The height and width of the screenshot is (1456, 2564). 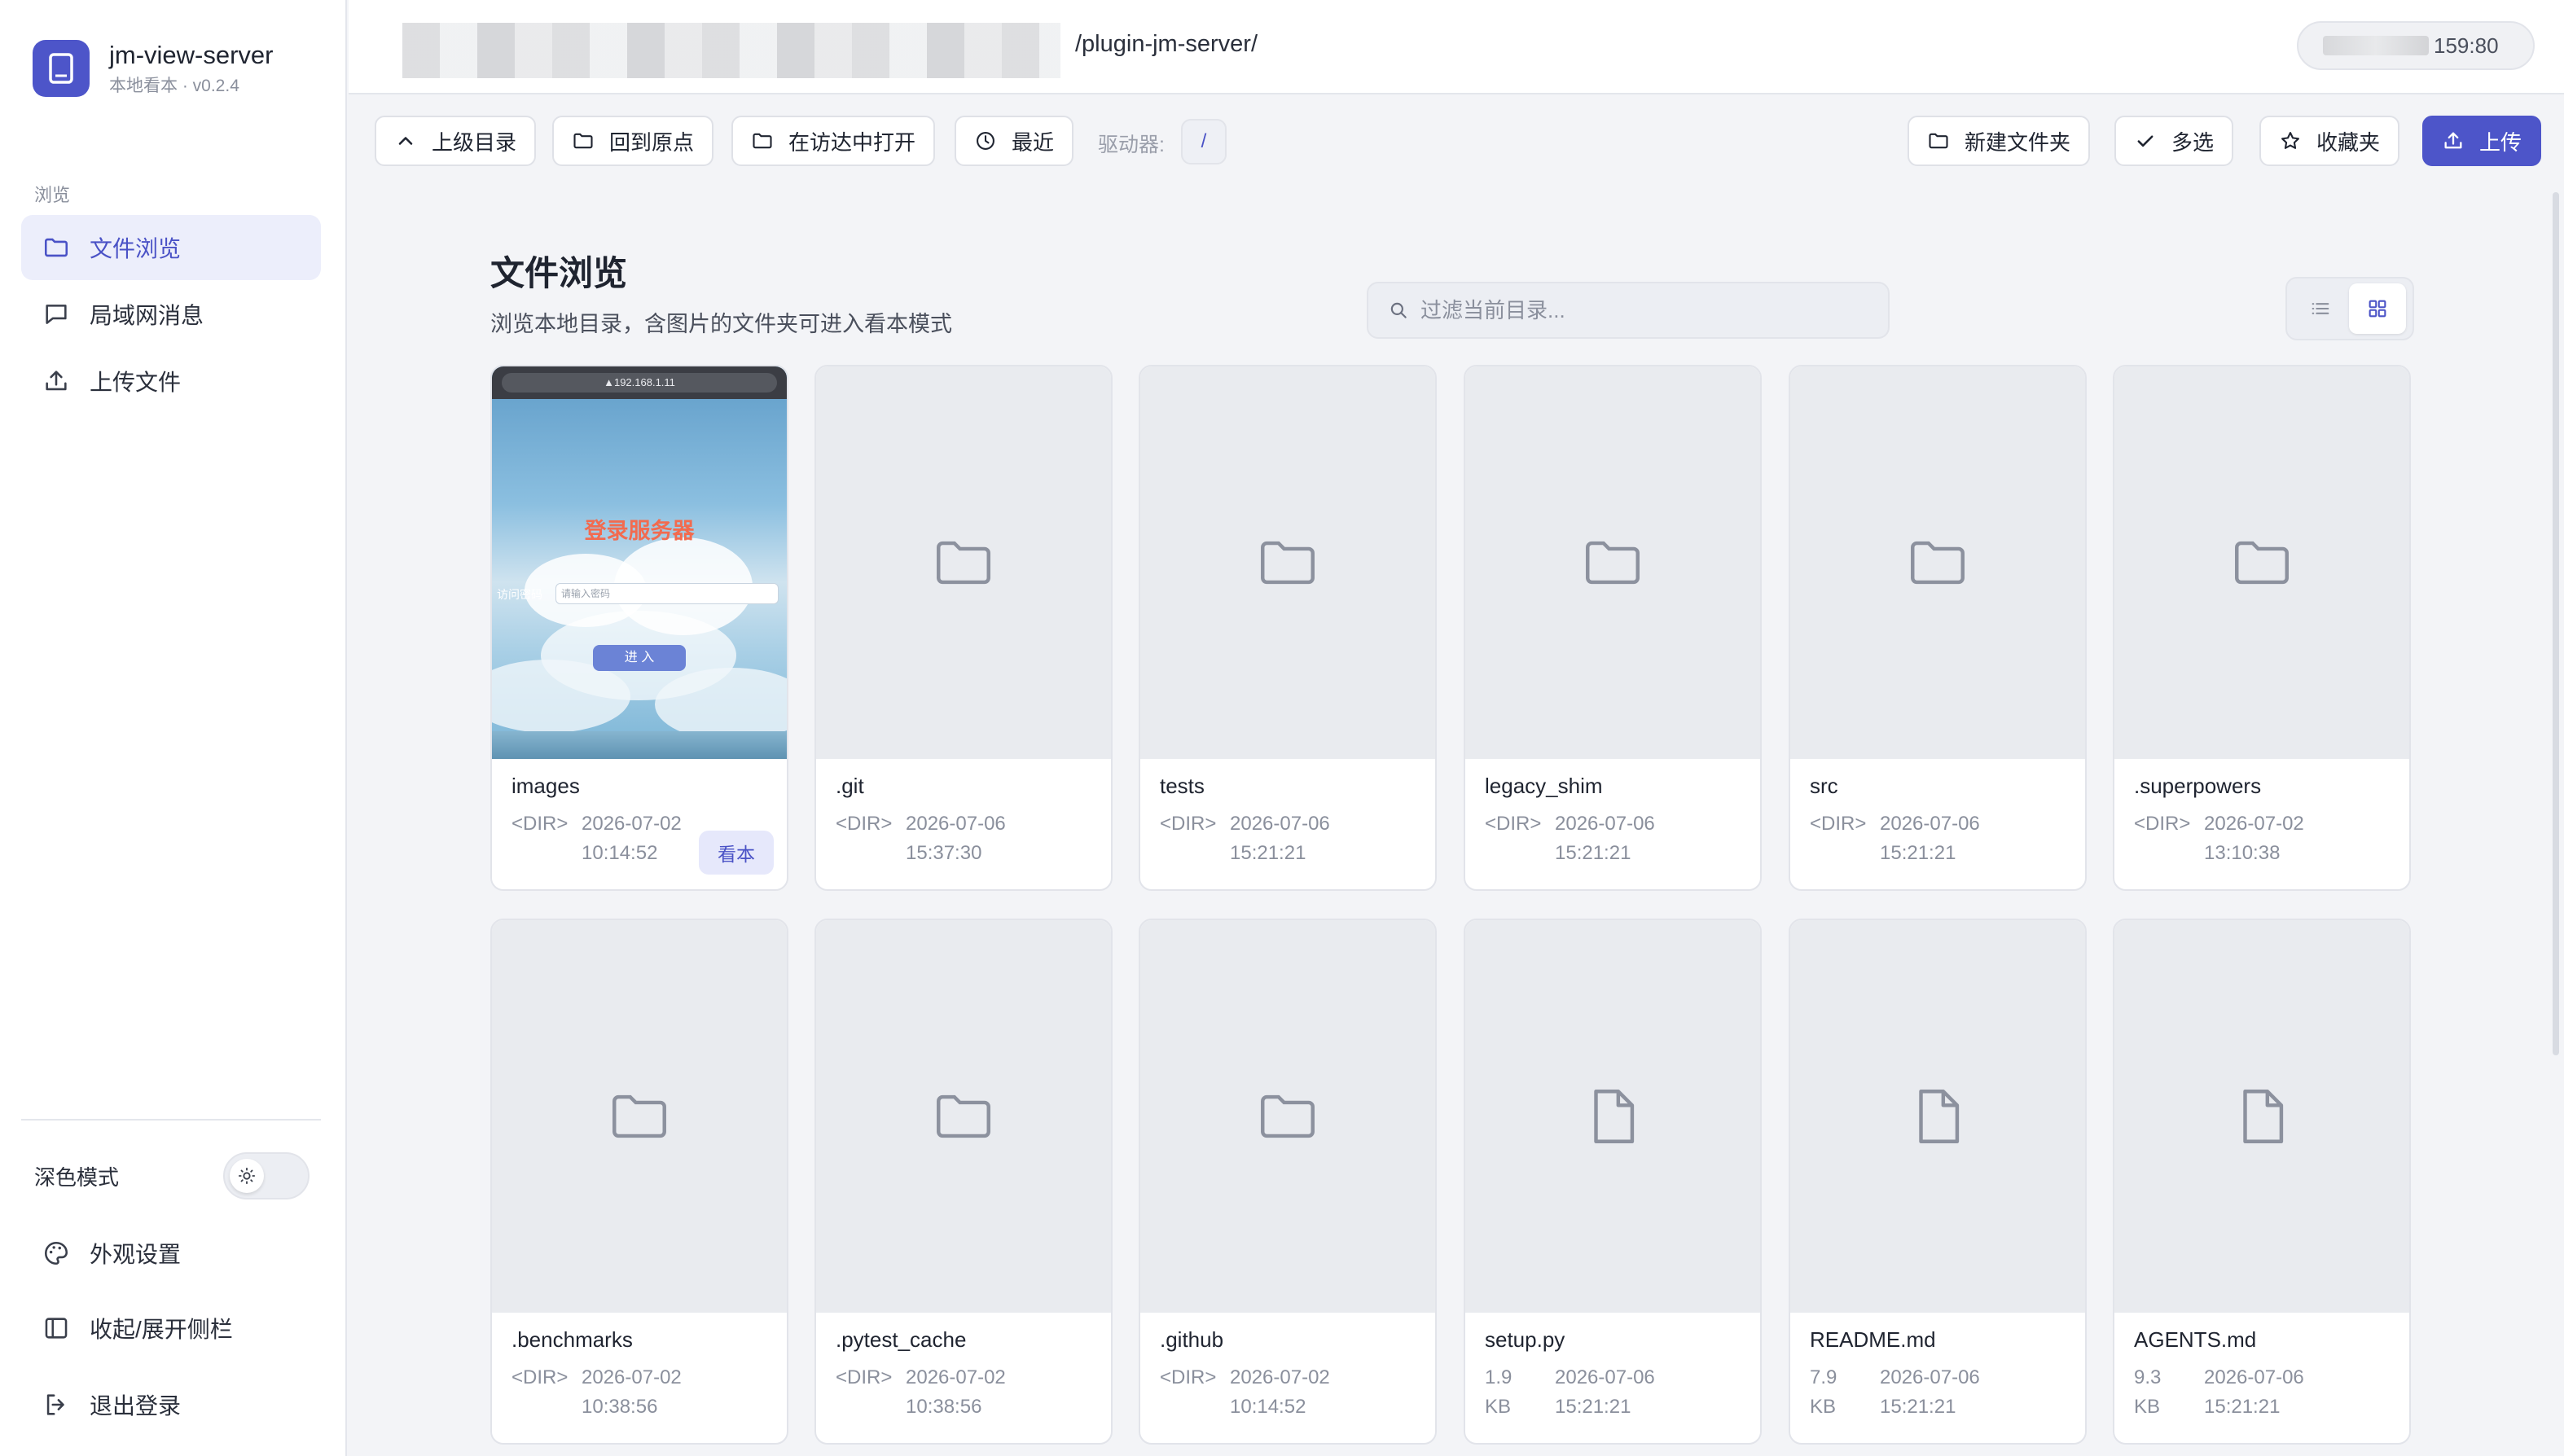 I want to click on file-card: AGENTS.md 9.3 KB 2026-07-06 15:21:21, so click(x=2262, y=1182).